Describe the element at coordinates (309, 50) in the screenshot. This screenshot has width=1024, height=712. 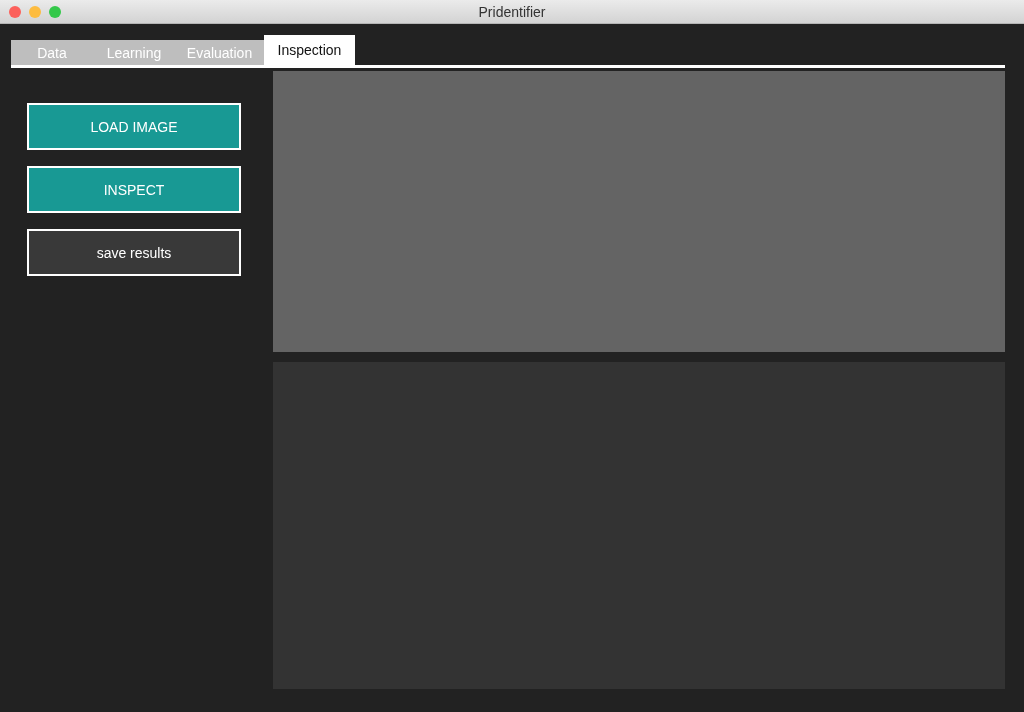
I see `tab: Inspection` at that location.